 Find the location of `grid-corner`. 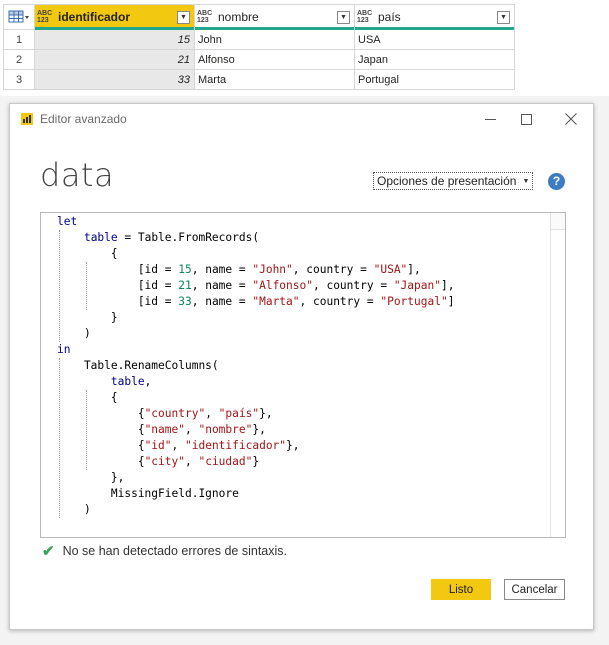

grid-corner is located at coordinates (19, 17).